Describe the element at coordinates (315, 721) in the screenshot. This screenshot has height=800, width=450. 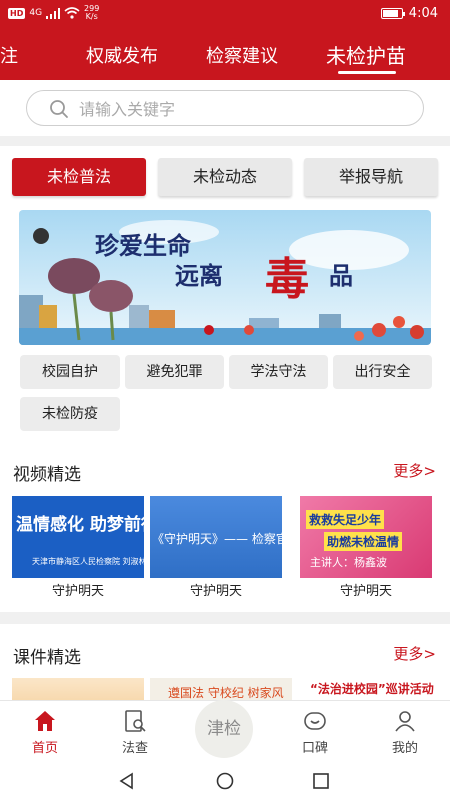
I see `reputation-icon` at that location.